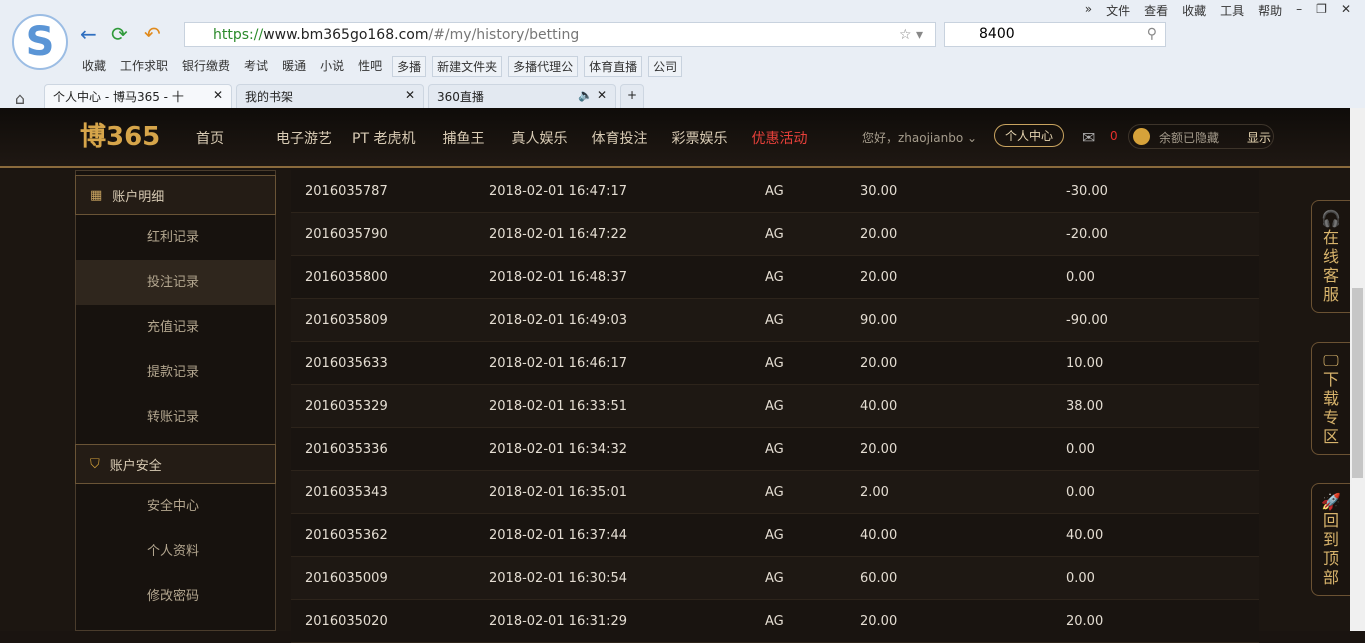 Image resolution: width=1365 pixels, height=643 pixels. Describe the element at coordinates (632, 96) in the screenshot. I see `new-tab-button: +` at that location.